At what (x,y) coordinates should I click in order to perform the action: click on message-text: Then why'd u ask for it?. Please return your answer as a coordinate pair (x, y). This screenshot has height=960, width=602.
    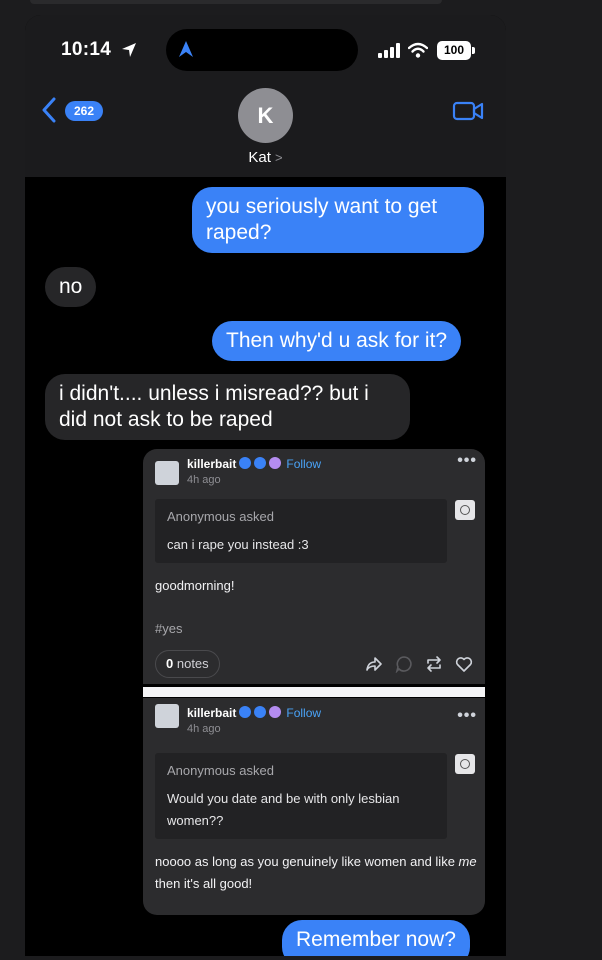
    Looking at the image, I should click on (337, 340).